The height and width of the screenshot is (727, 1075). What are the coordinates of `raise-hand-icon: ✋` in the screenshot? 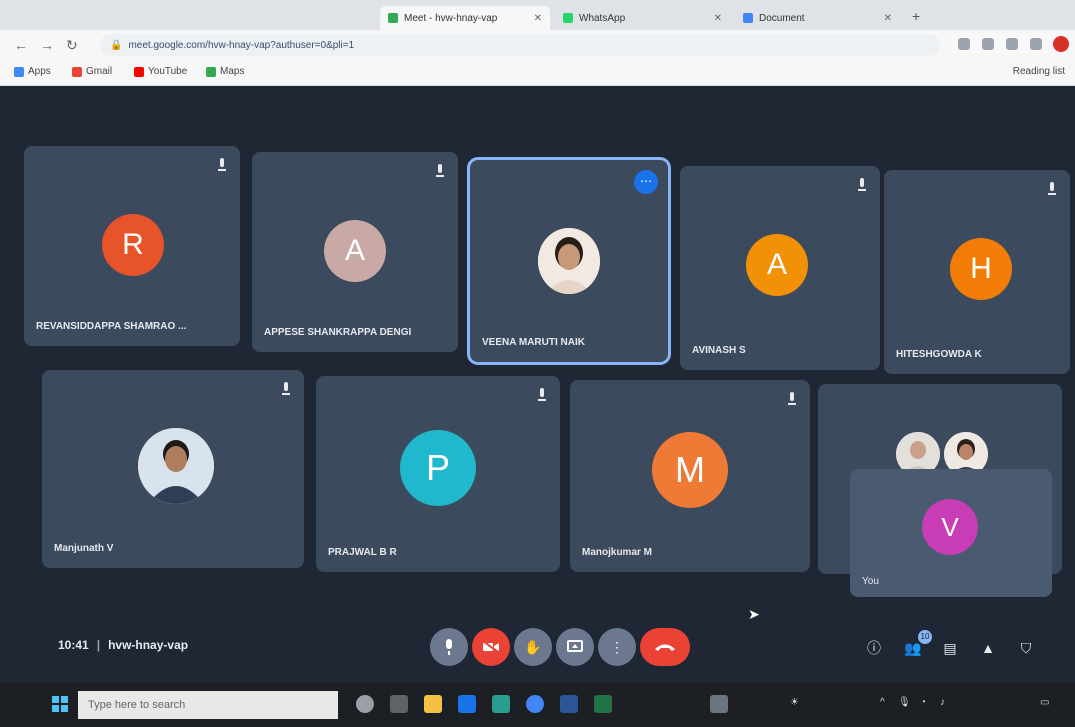 It's located at (533, 646).